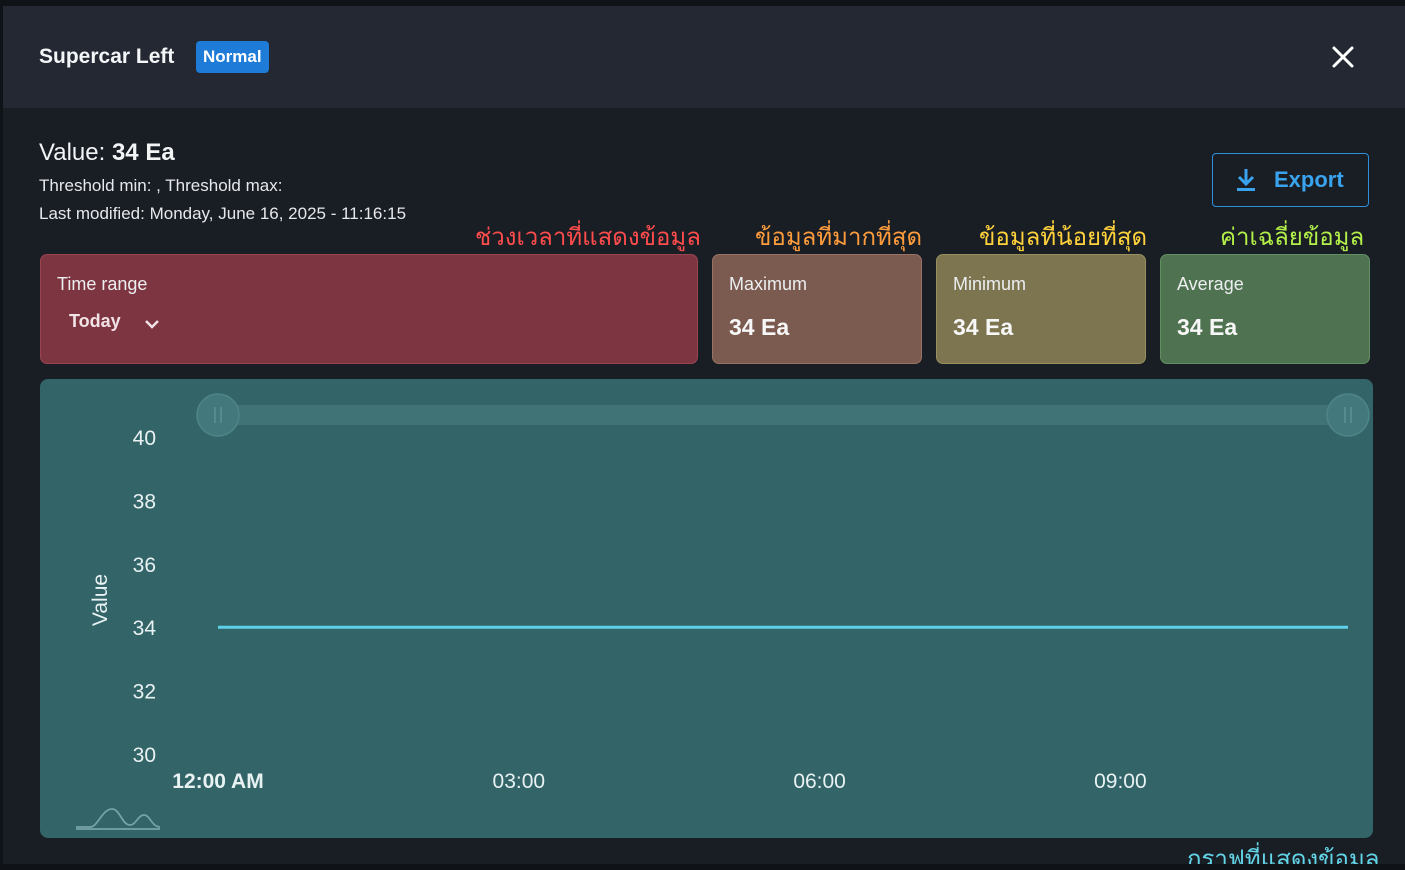  I want to click on chart-watermark-icon, so click(118, 819).